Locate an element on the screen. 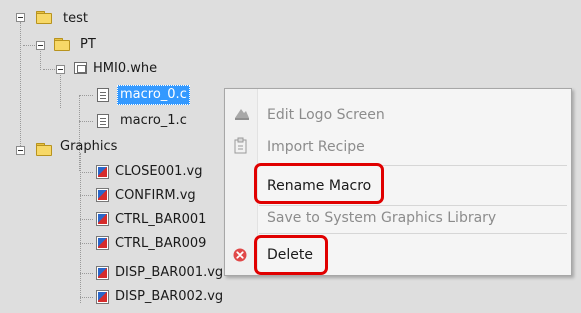  tree-node-macro-1: macro_1.c is located at coordinates (152, 121).